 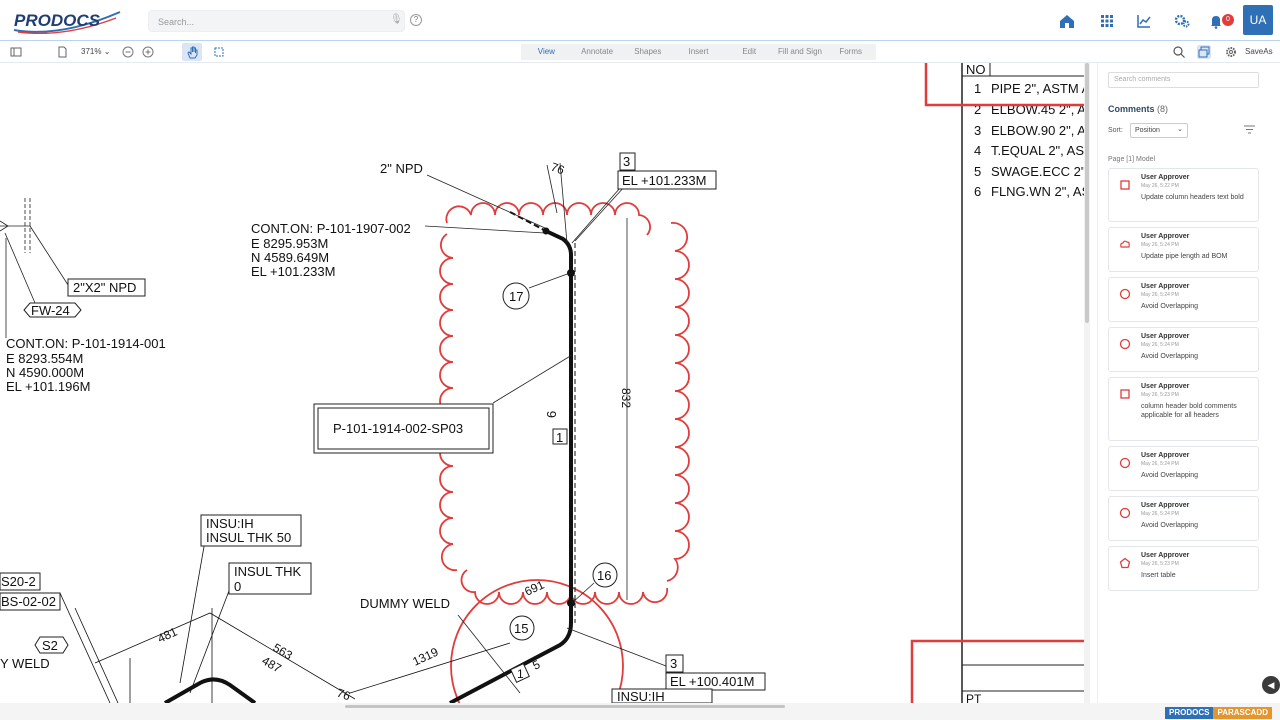 I want to click on cont-label-1: CONT.ON: P-101-1907-002, so click(x=331, y=228).